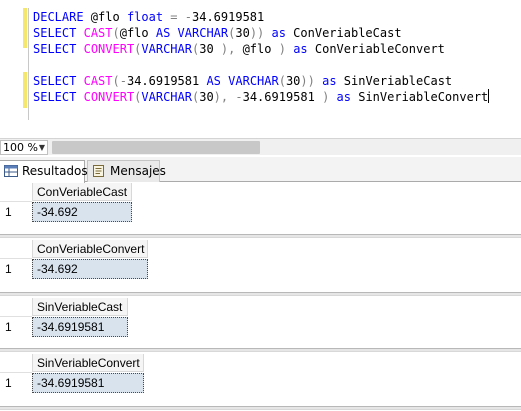 The width and height of the screenshot is (521, 411). What do you see at coordinates (145, 17) in the screenshot?
I see `code-token: float` at bounding box center [145, 17].